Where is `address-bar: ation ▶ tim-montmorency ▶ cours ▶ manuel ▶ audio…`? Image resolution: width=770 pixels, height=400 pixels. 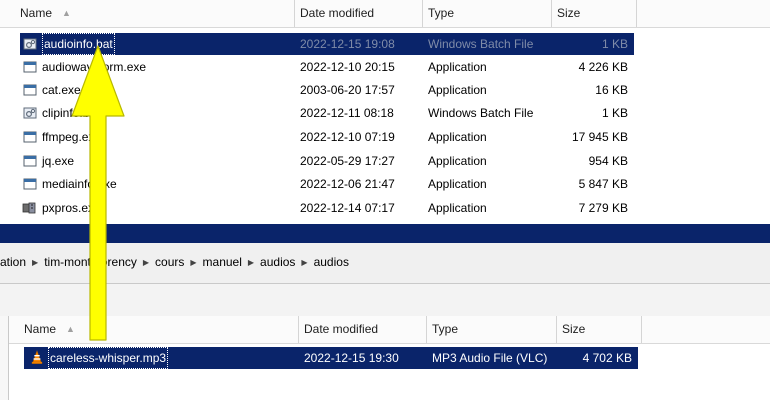 address-bar: ation ▶ tim-montmorency ▶ cours ▶ manuel ▶ audio… is located at coordinates (385, 263).